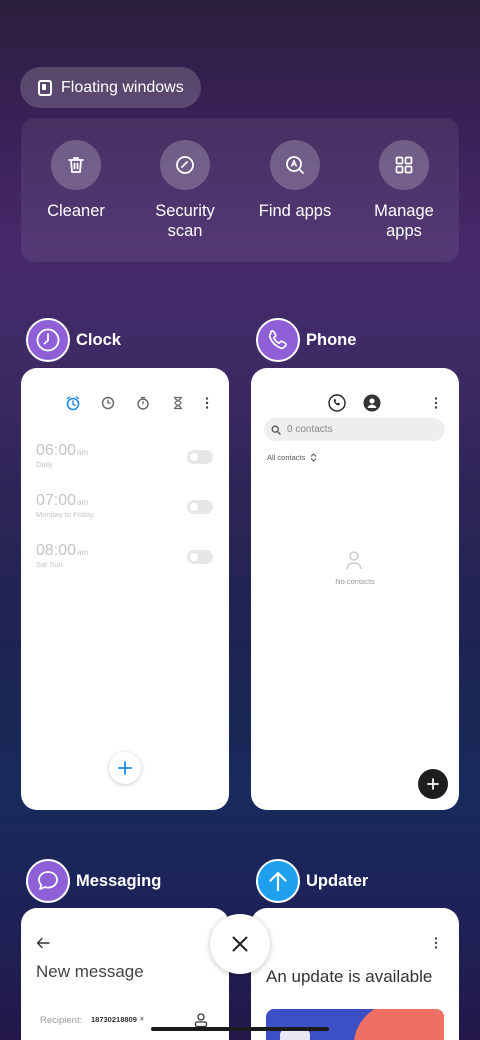 The image size is (480, 1040). I want to click on alarm-repeat: Sat Sun, so click(49, 564).